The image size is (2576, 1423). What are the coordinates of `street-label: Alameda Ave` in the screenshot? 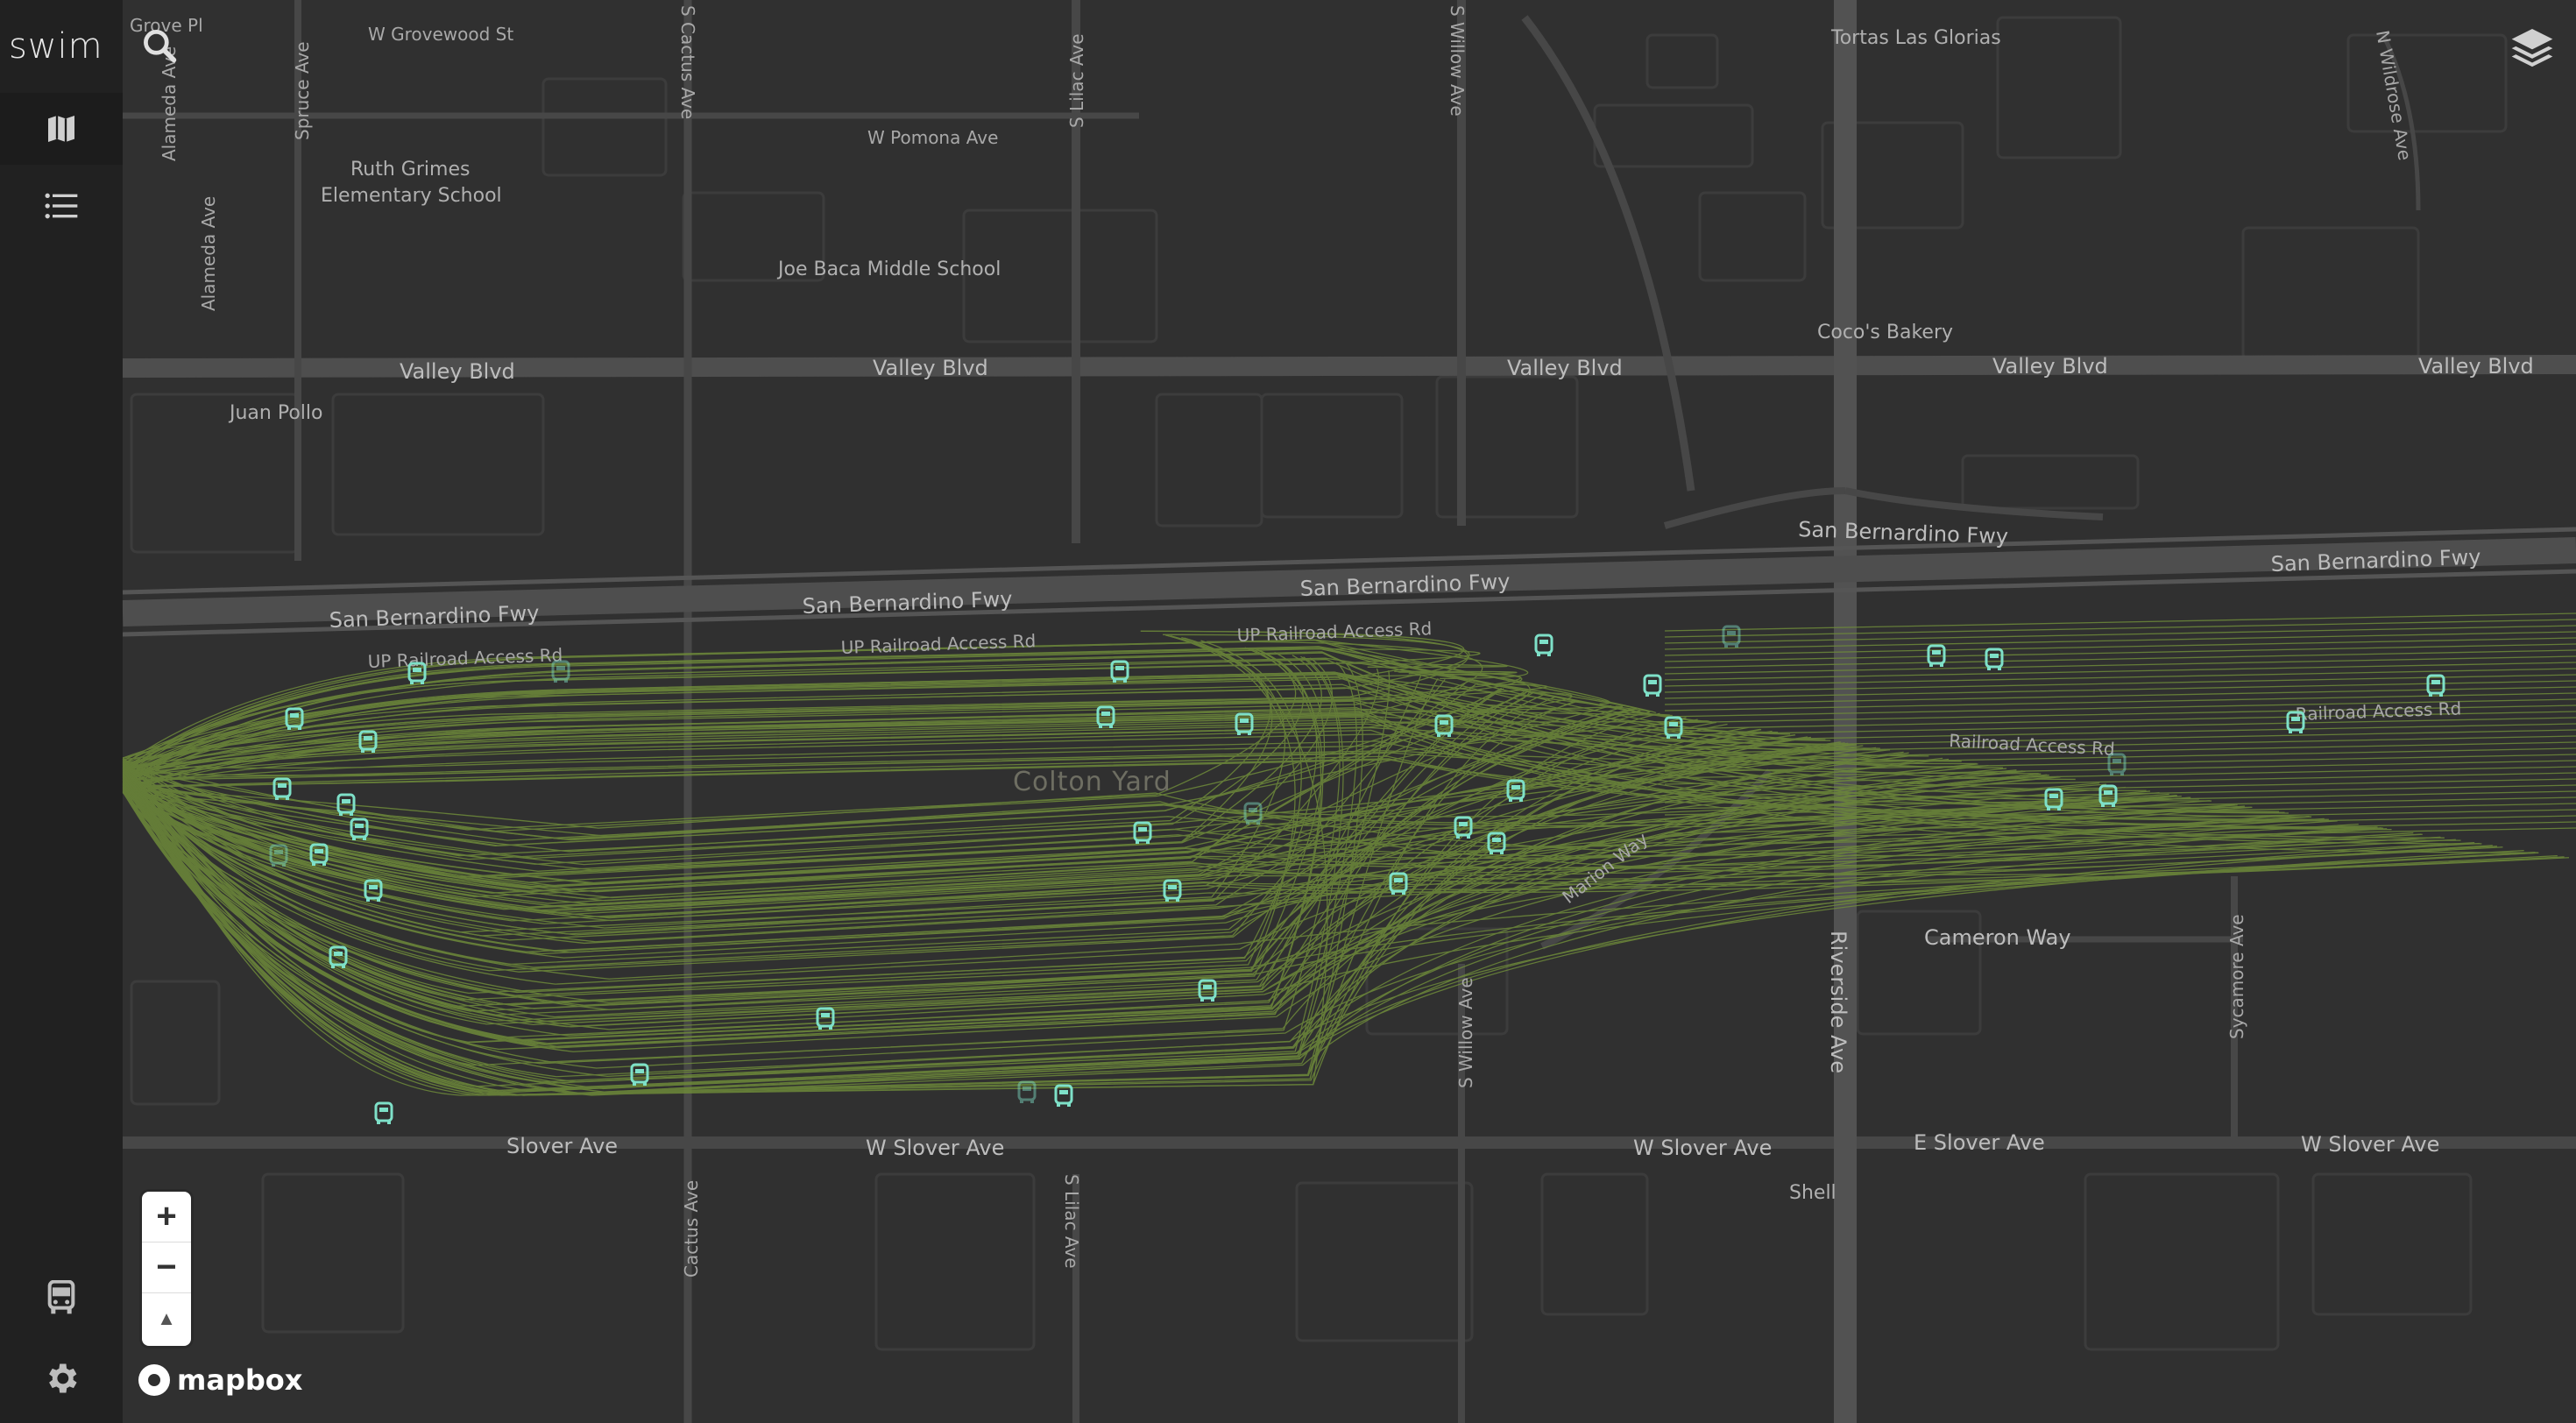 It's located at (208, 254).